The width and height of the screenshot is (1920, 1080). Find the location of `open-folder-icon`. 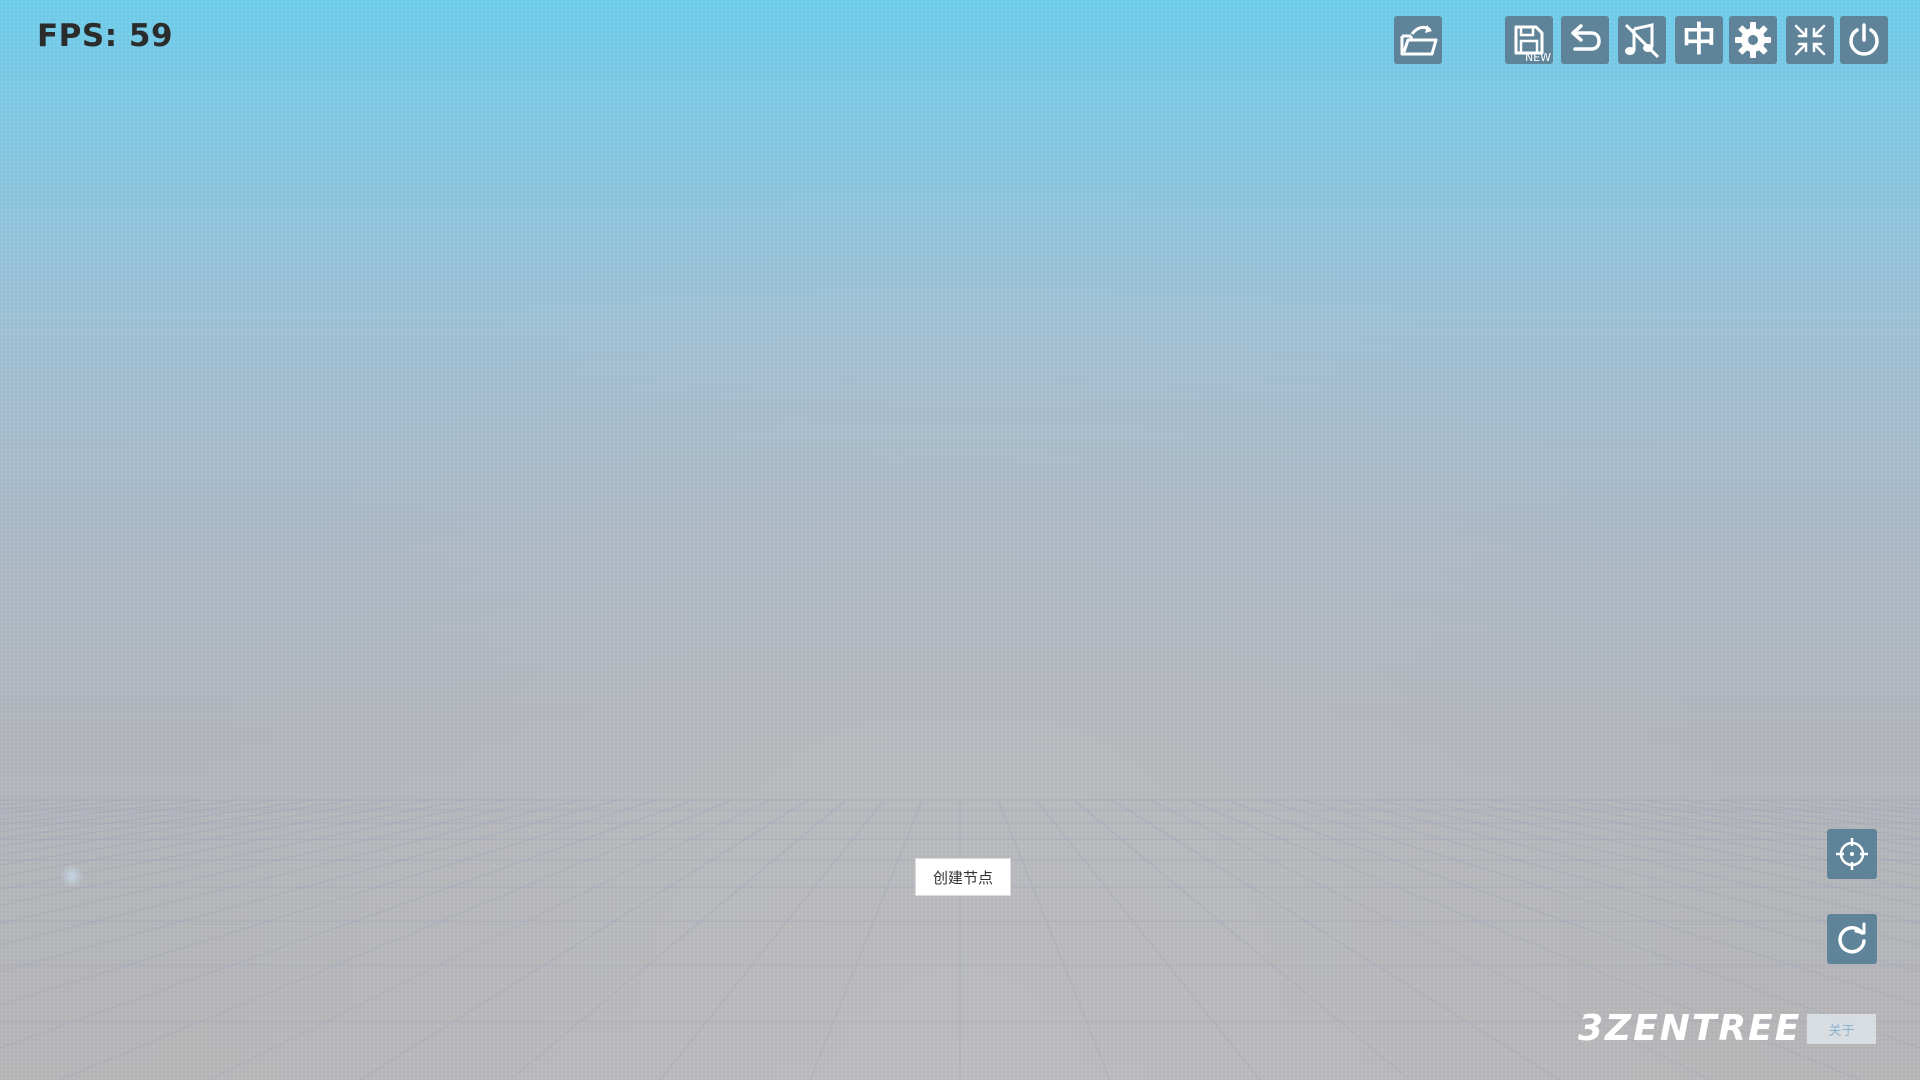

open-folder-icon is located at coordinates (1419, 40).